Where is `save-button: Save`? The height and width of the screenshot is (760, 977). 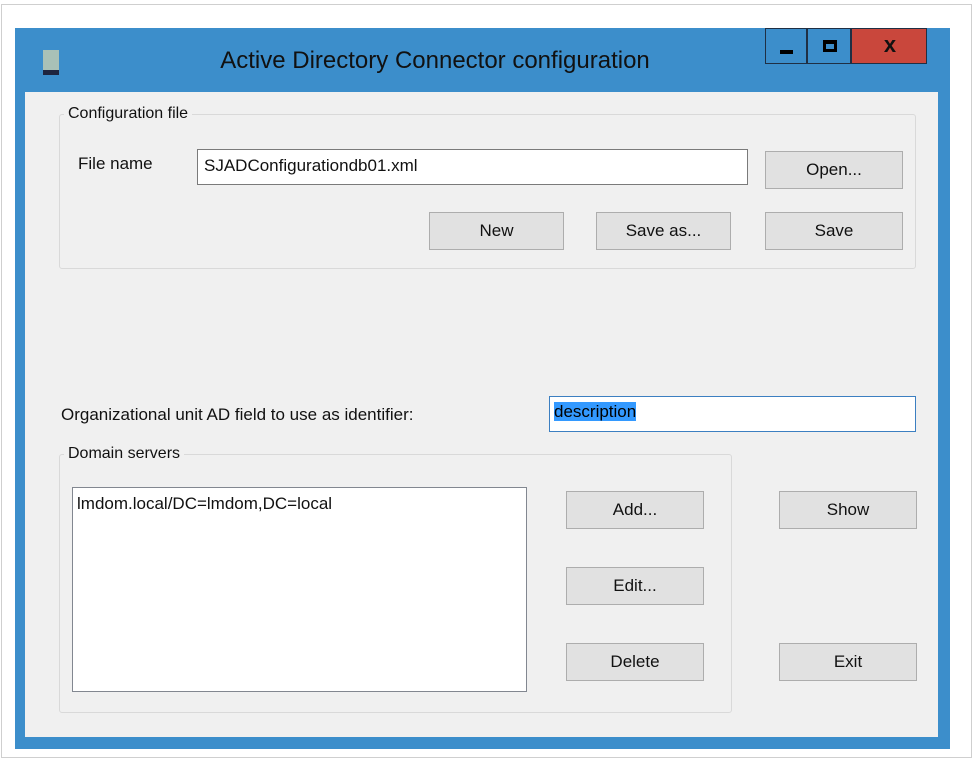
save-button: Save is located at coordinates (834, 231).